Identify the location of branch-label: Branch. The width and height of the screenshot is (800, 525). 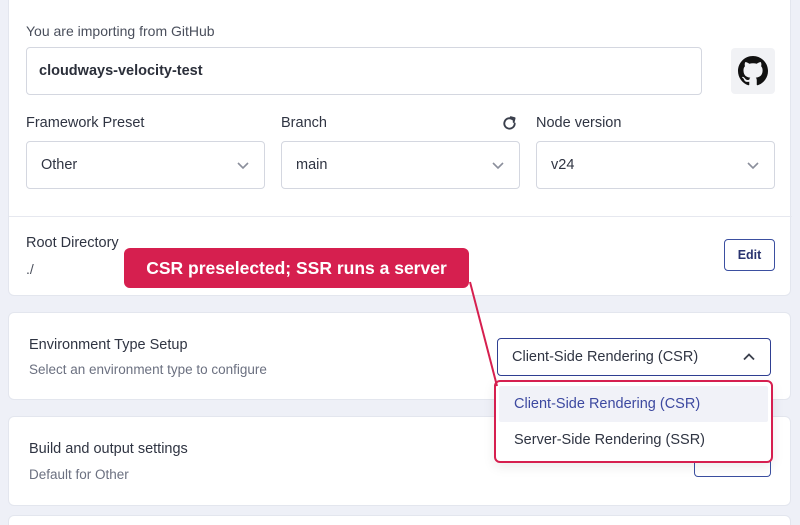
(304, 123).